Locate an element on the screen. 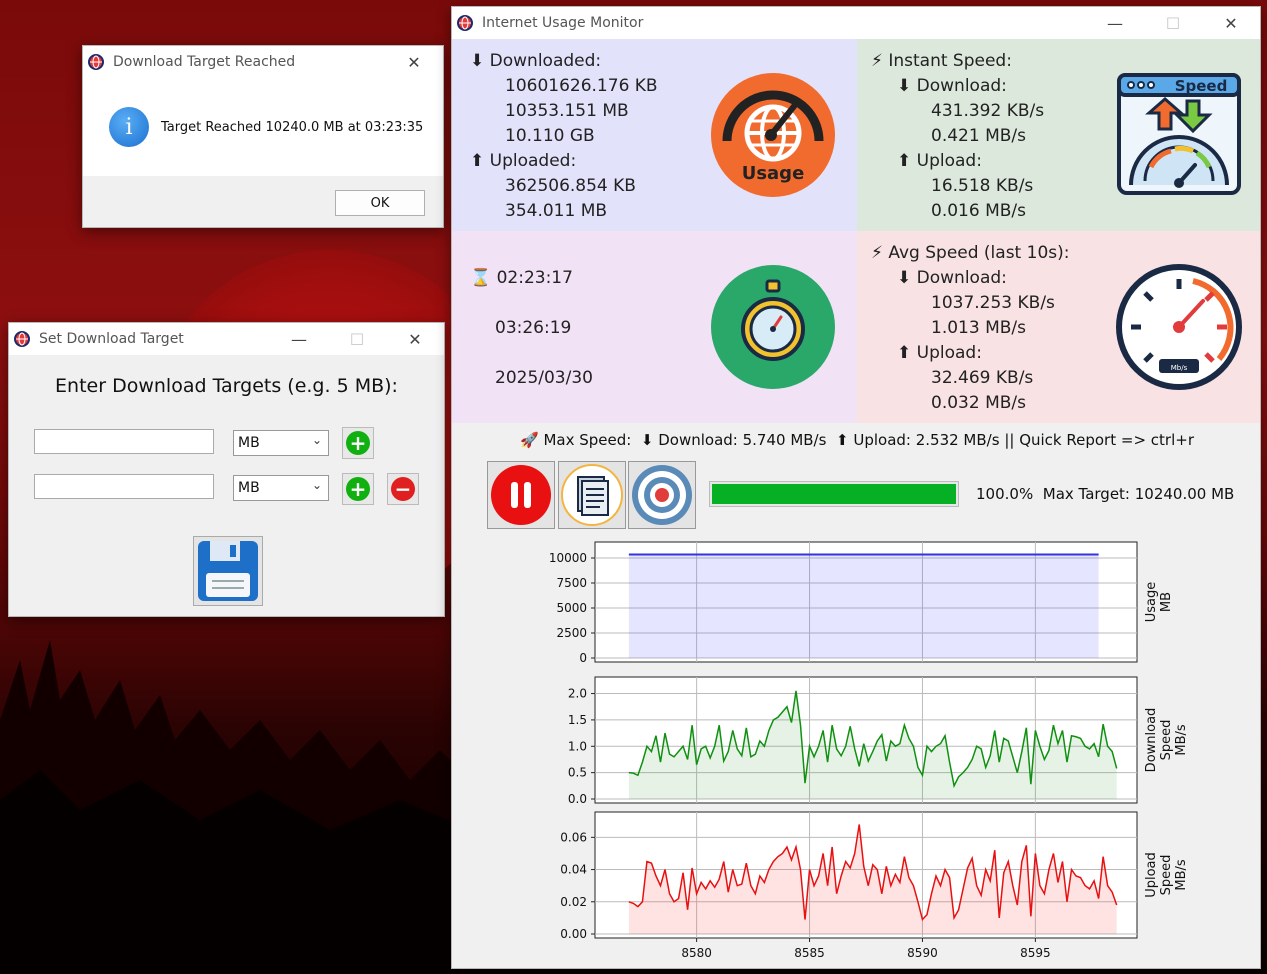 This screenshot has height=974, width=1267. downloaded-gb: 10.110 GB is located at coordinates (550, 136).